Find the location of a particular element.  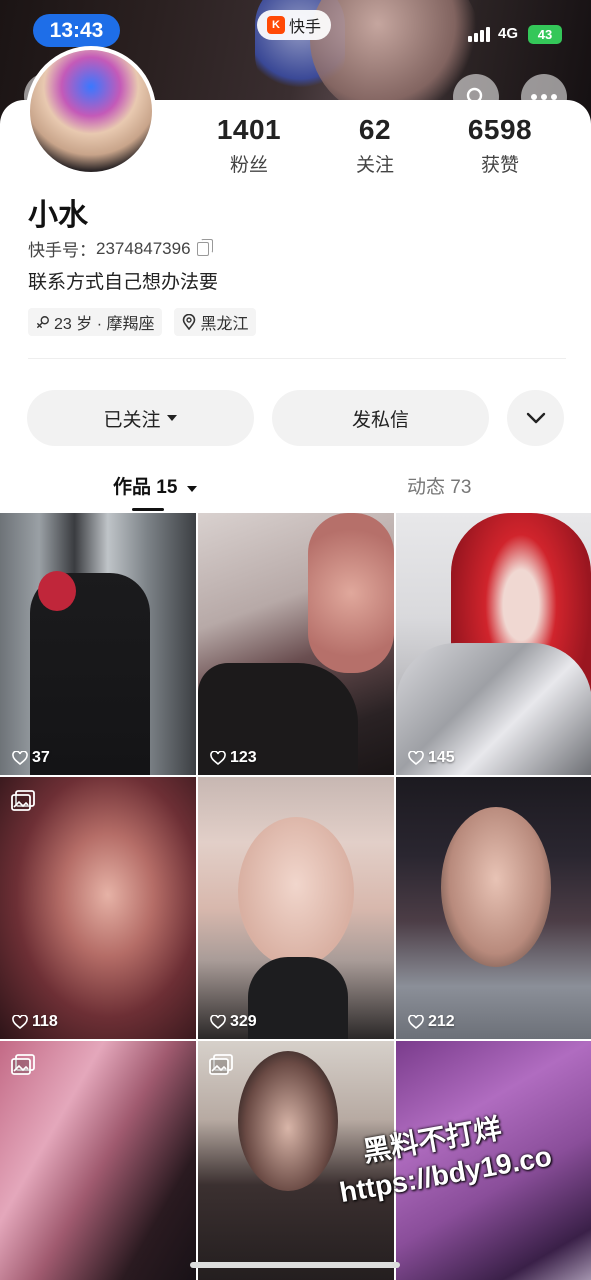

kuaishou-id-row: 快手号： 2374847396 is located at coordinates (120, 248).